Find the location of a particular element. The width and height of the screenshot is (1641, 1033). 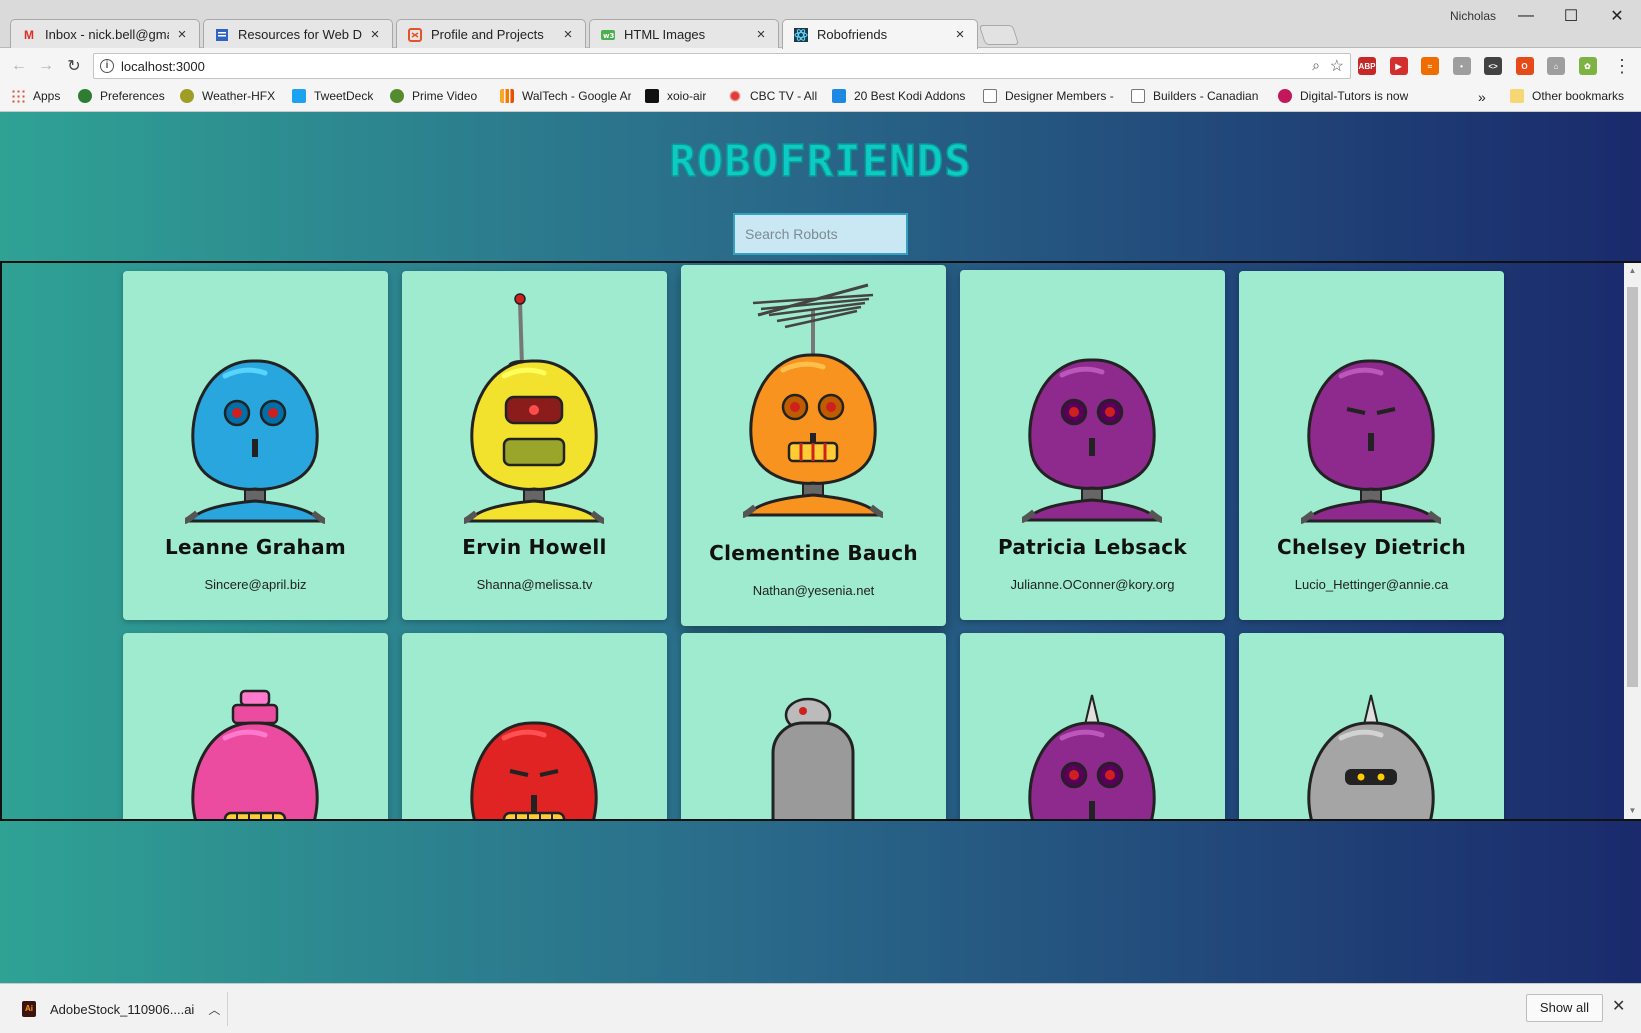

bookmark-weather: Weather-HFX is located at coordinates (227, 96).